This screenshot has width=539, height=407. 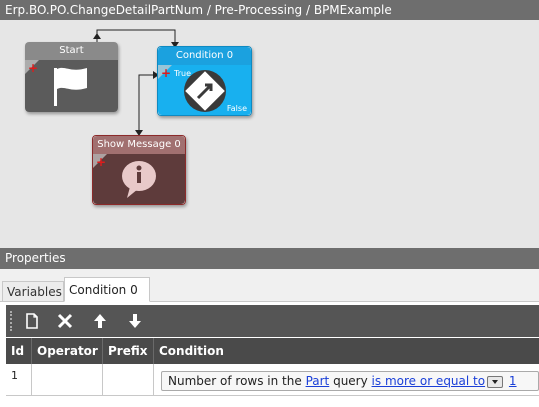 I want to click on condition-node: Condition 0 + True False, so click(x=204, y=81).